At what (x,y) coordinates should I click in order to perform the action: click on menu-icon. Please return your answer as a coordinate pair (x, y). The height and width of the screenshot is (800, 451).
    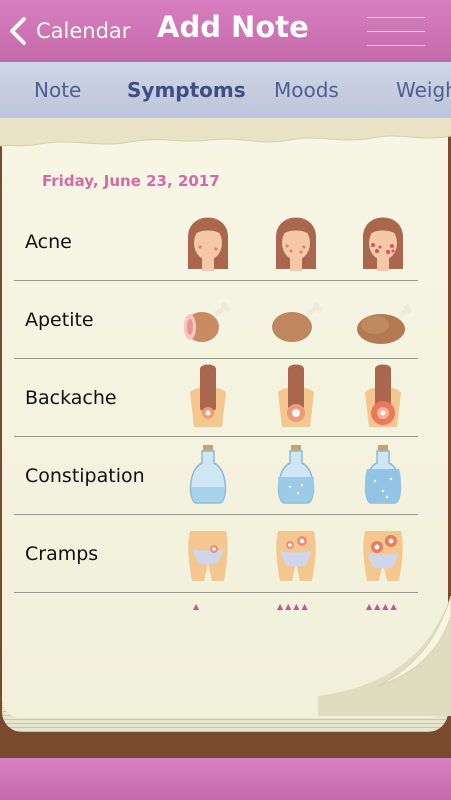
    Looking at the image, I should click on (396, 32).